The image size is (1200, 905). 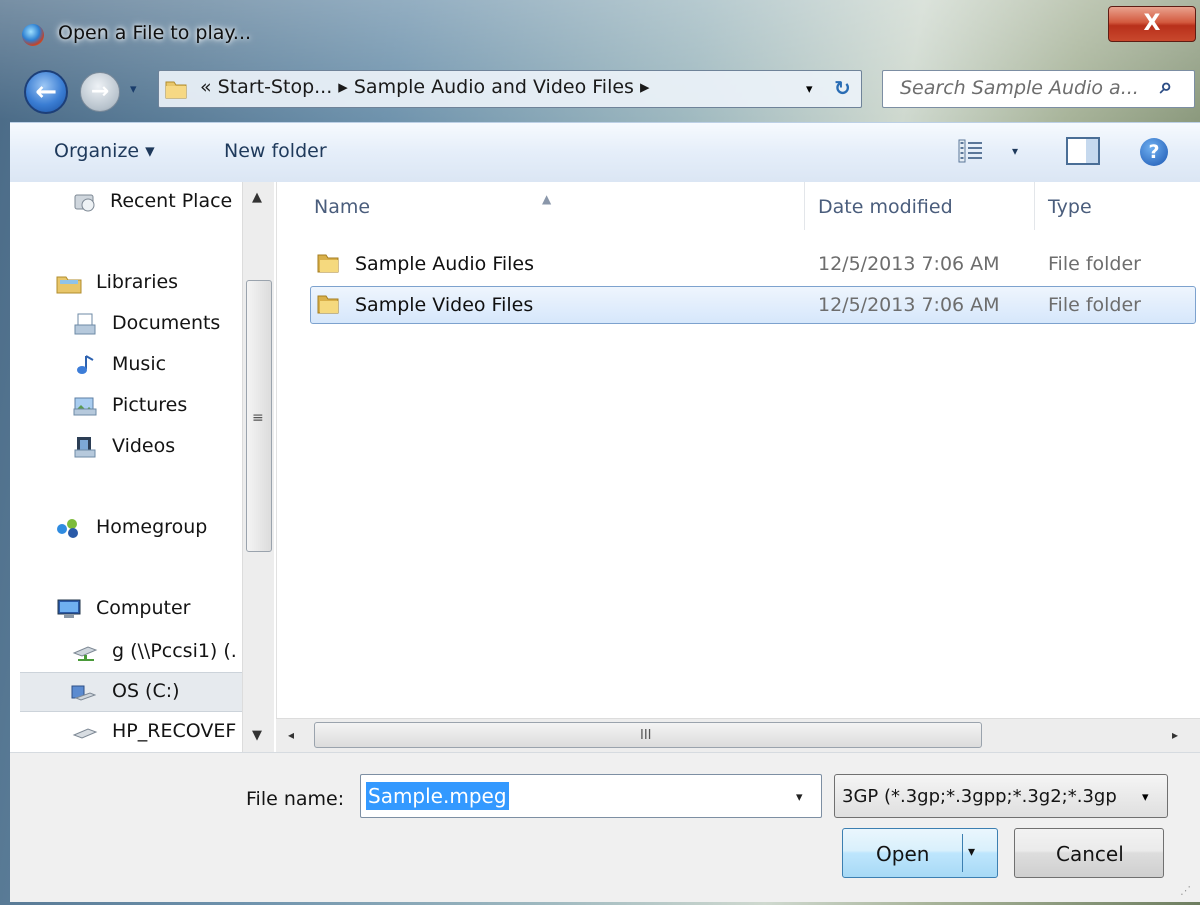 What do you see at coordinates (143, 446) in the screenshot?
I see `sidebar-item-videos: Videos` at bounding box center [143, 446].